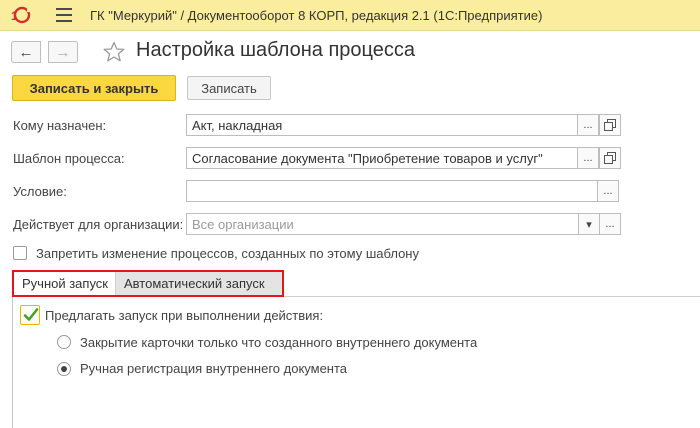 Image resolution: width=700 pixels, height=428 pixels. I want to click on forbid-changes-checkbox, so click(20, 253).